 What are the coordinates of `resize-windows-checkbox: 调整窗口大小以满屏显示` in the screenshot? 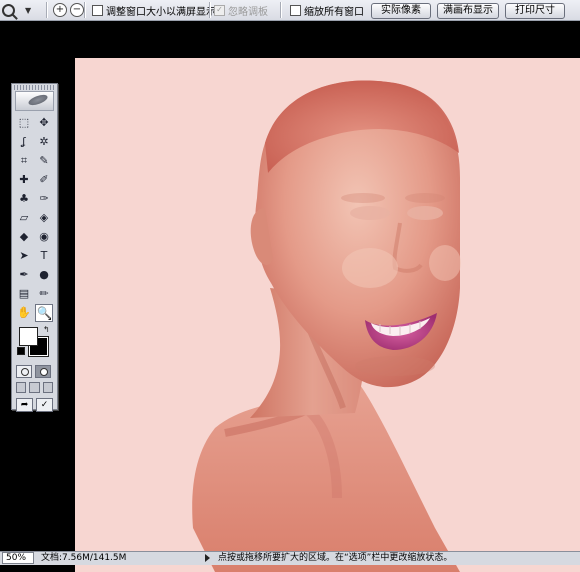 It's located at (154, 10).